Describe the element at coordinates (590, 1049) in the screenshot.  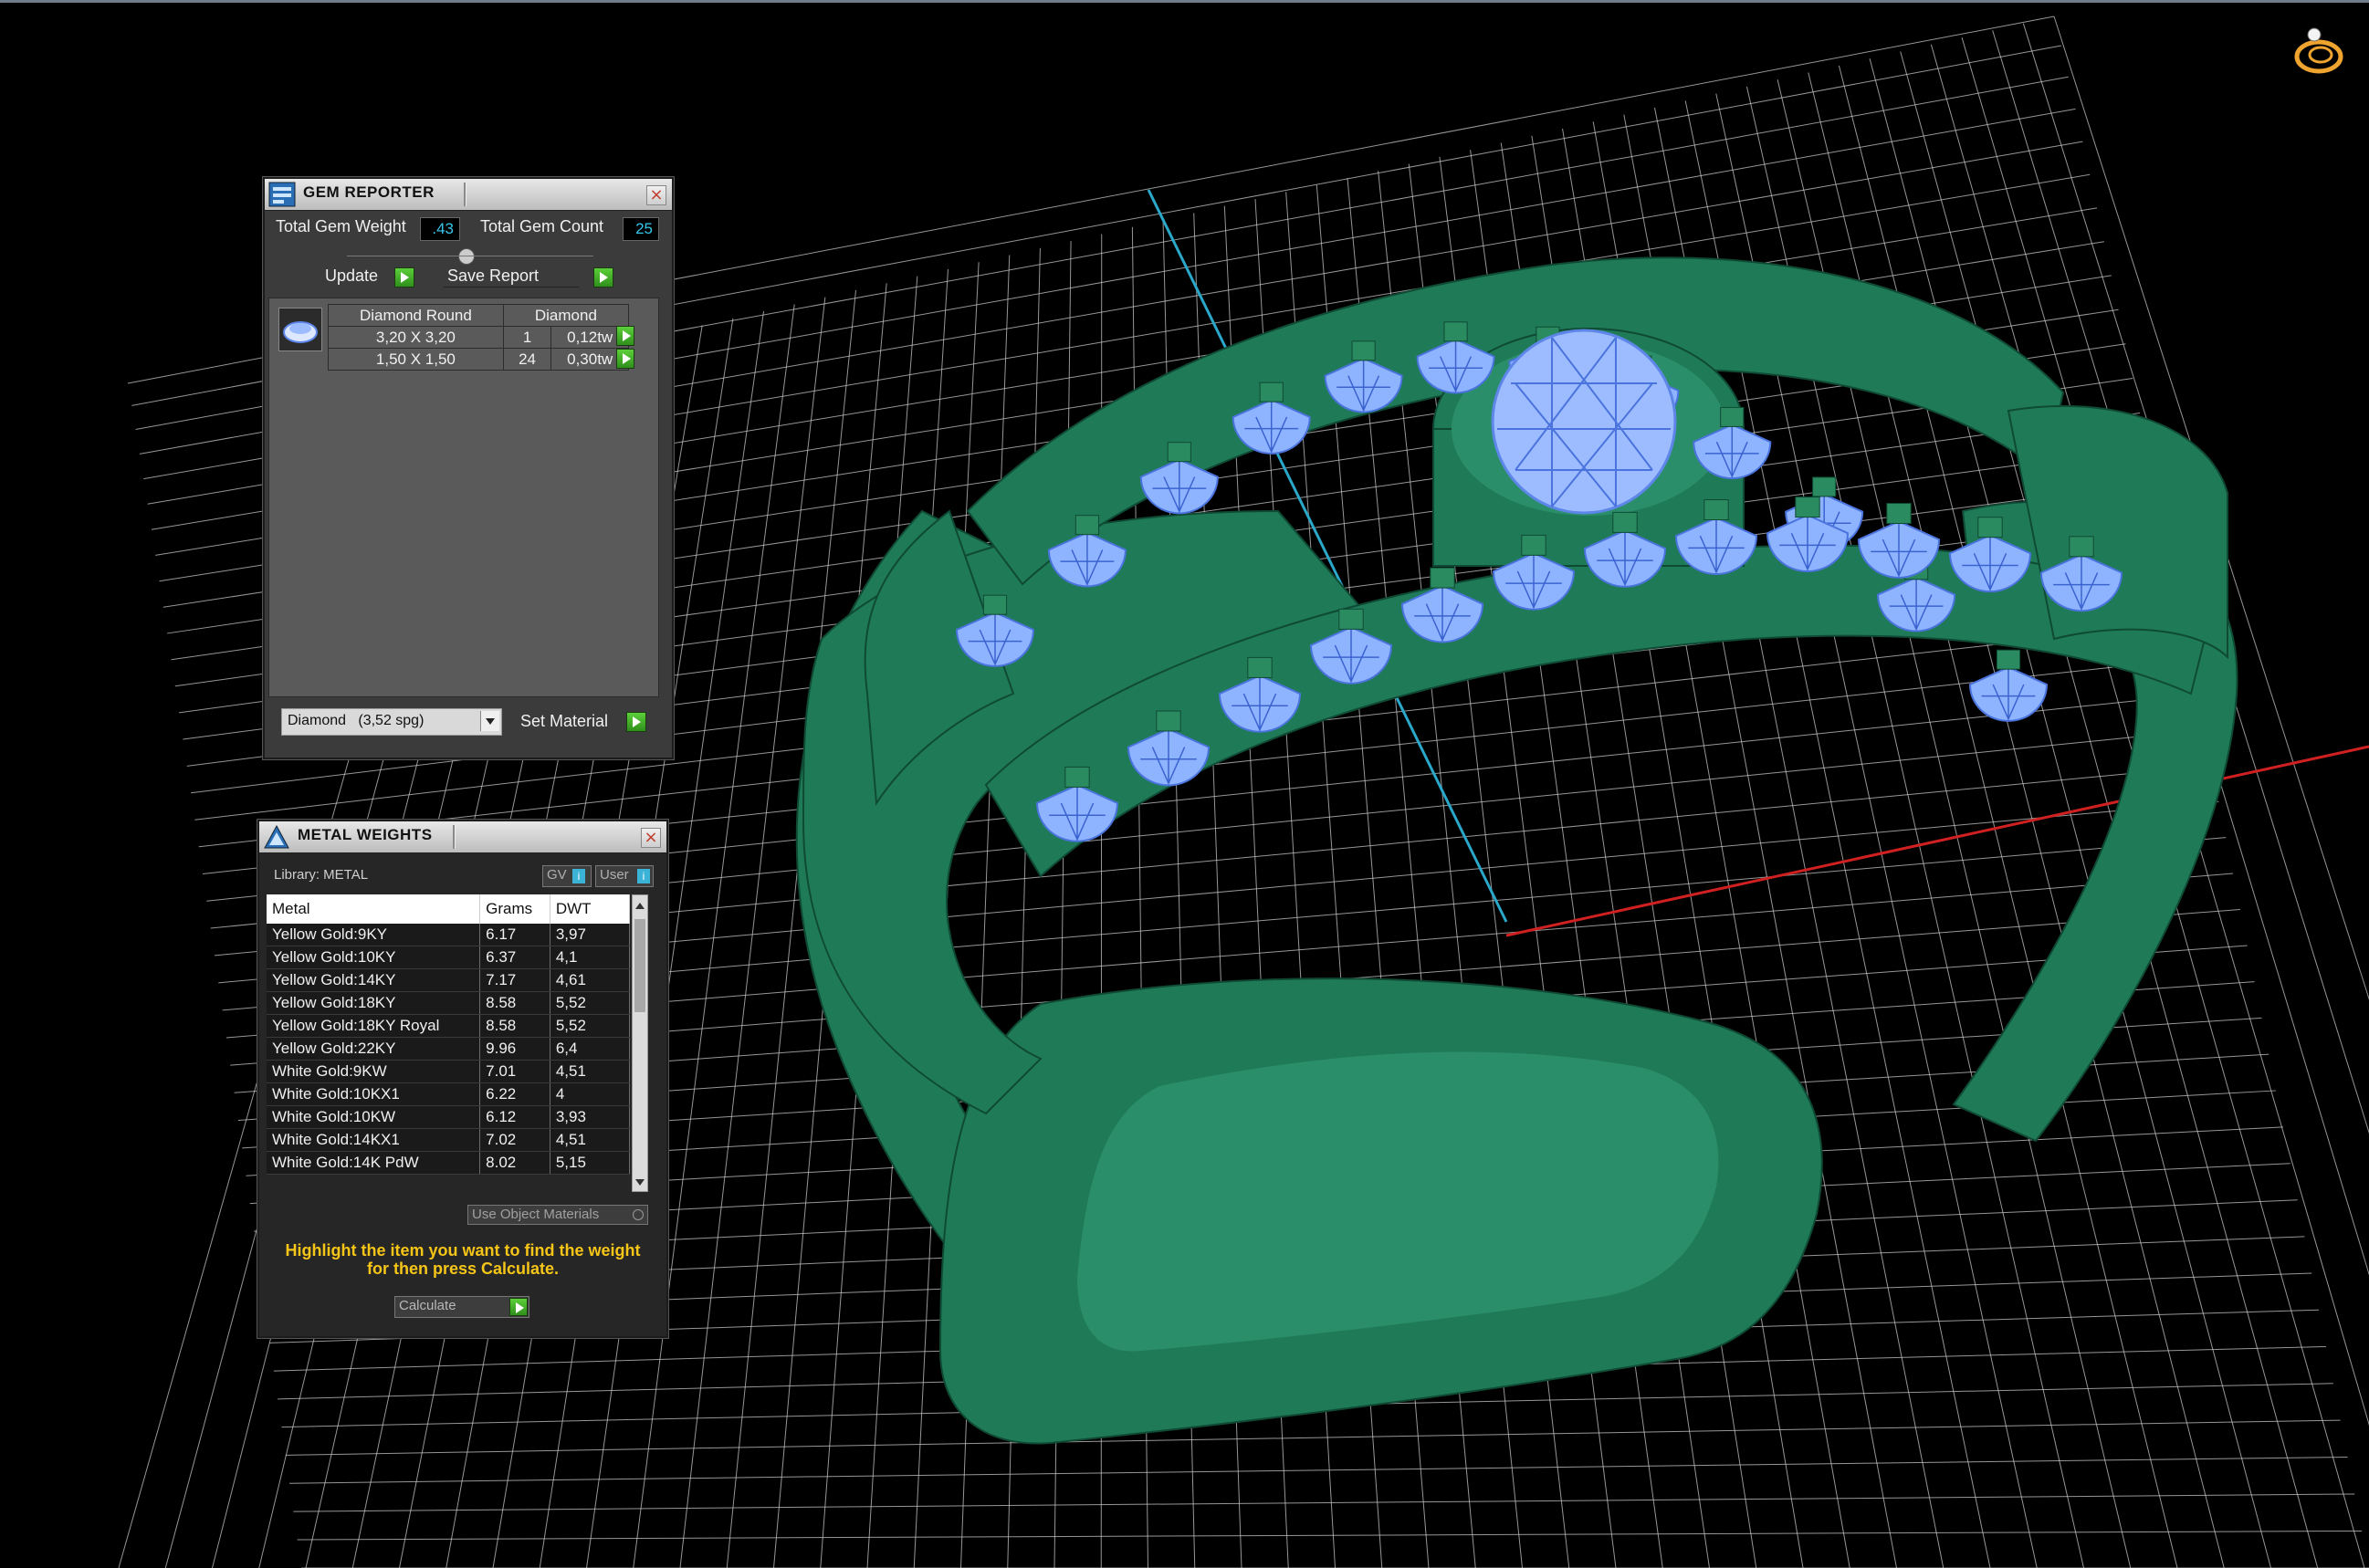
I see `metal-dwt: 6,4` at that location.